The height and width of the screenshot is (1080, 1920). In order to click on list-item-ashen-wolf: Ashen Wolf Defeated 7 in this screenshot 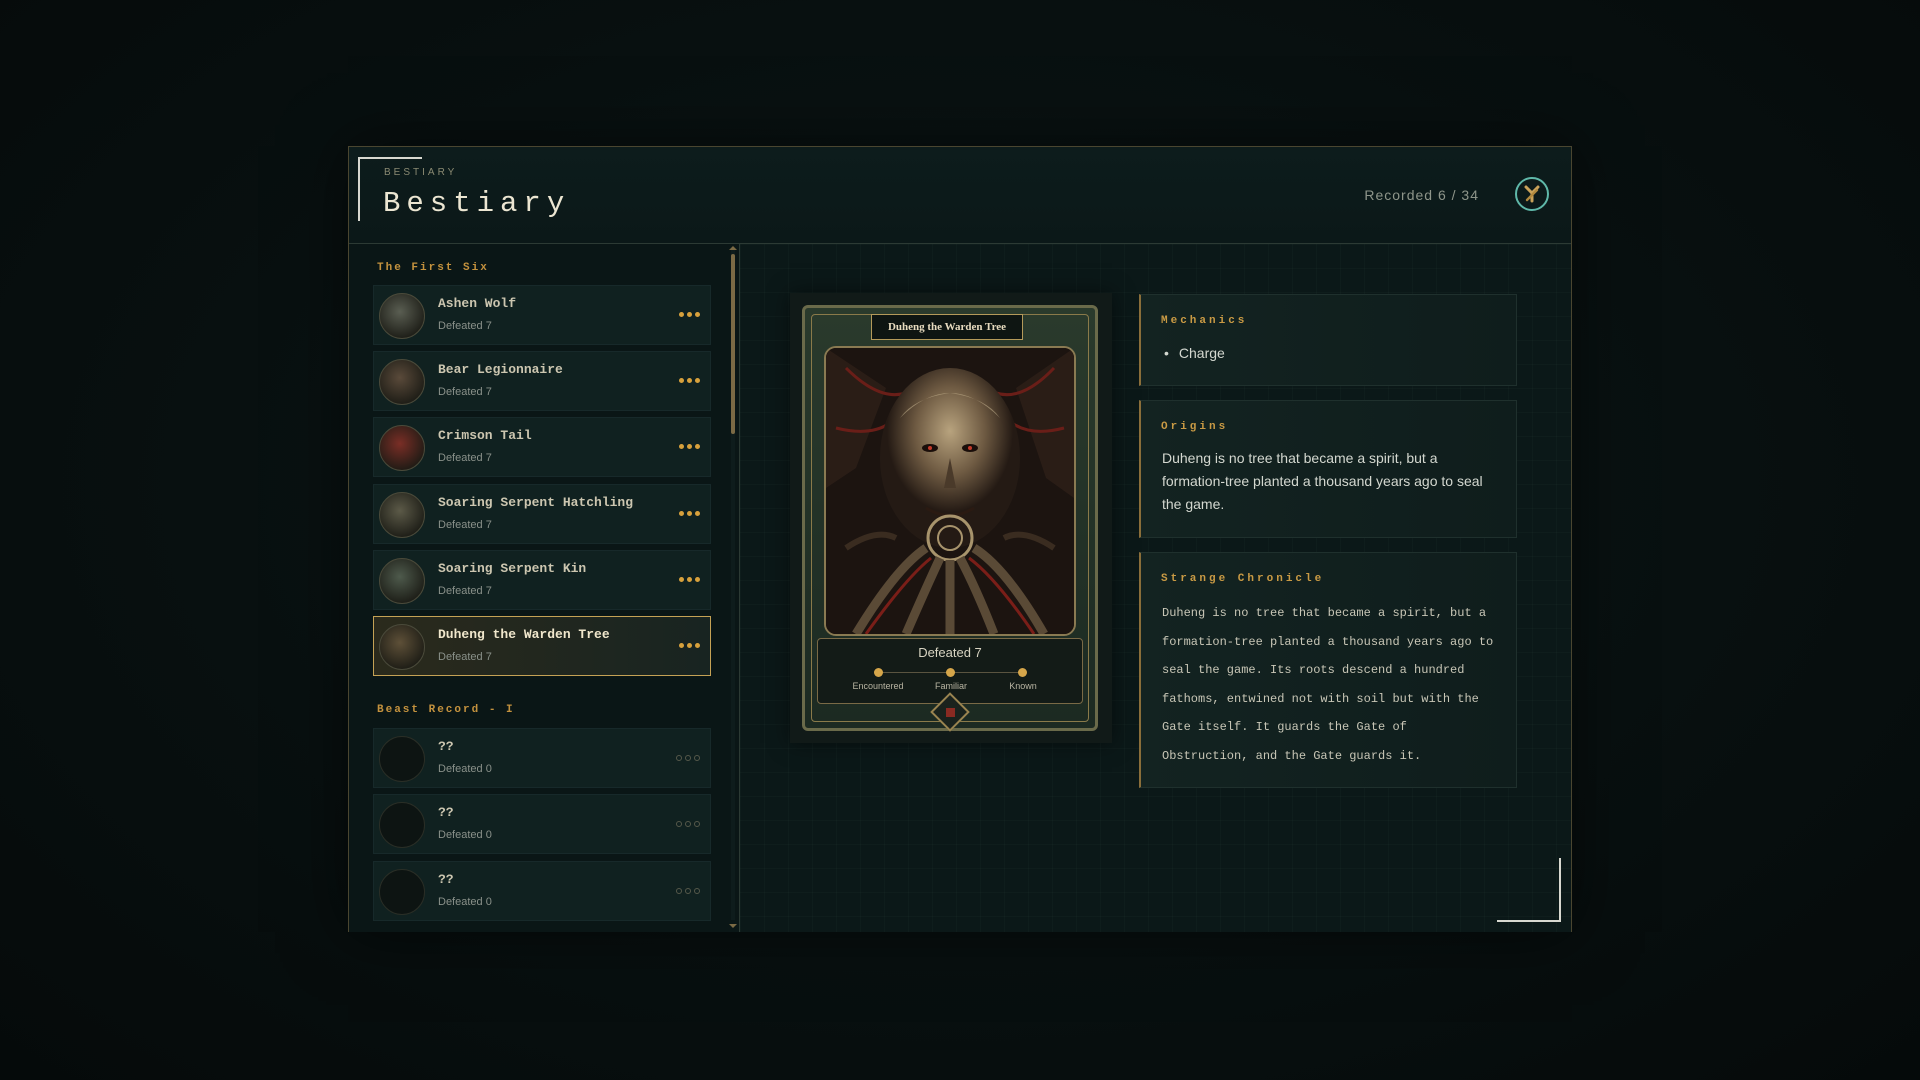, I will do `click(542, 315)`.